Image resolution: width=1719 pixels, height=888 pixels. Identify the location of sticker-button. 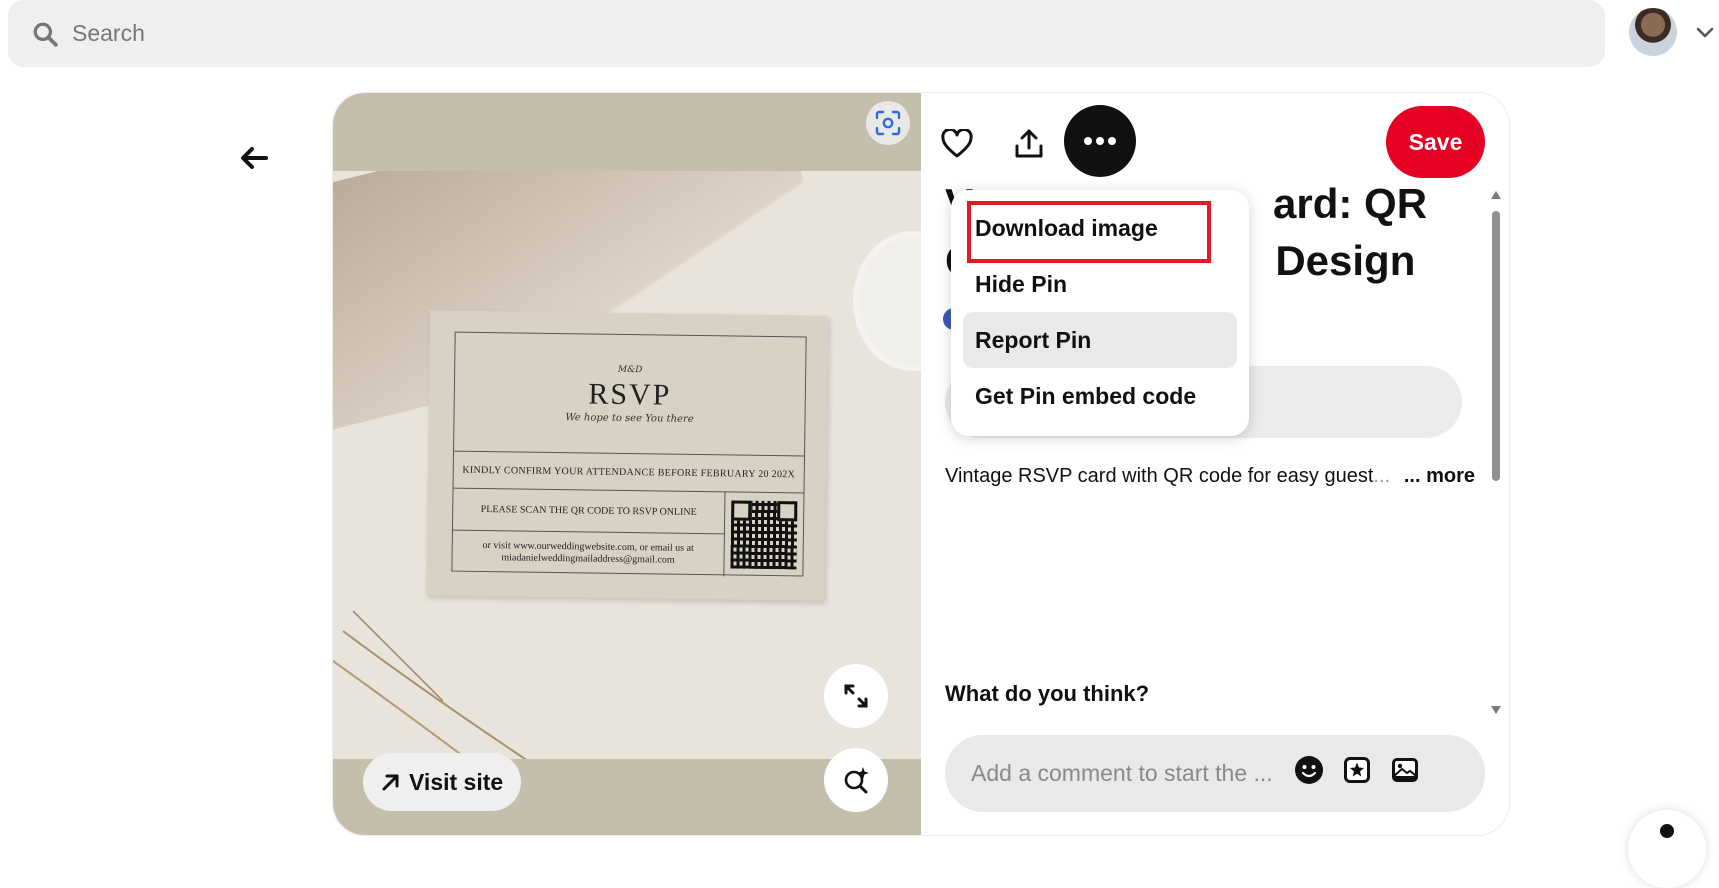
(1357, 770).